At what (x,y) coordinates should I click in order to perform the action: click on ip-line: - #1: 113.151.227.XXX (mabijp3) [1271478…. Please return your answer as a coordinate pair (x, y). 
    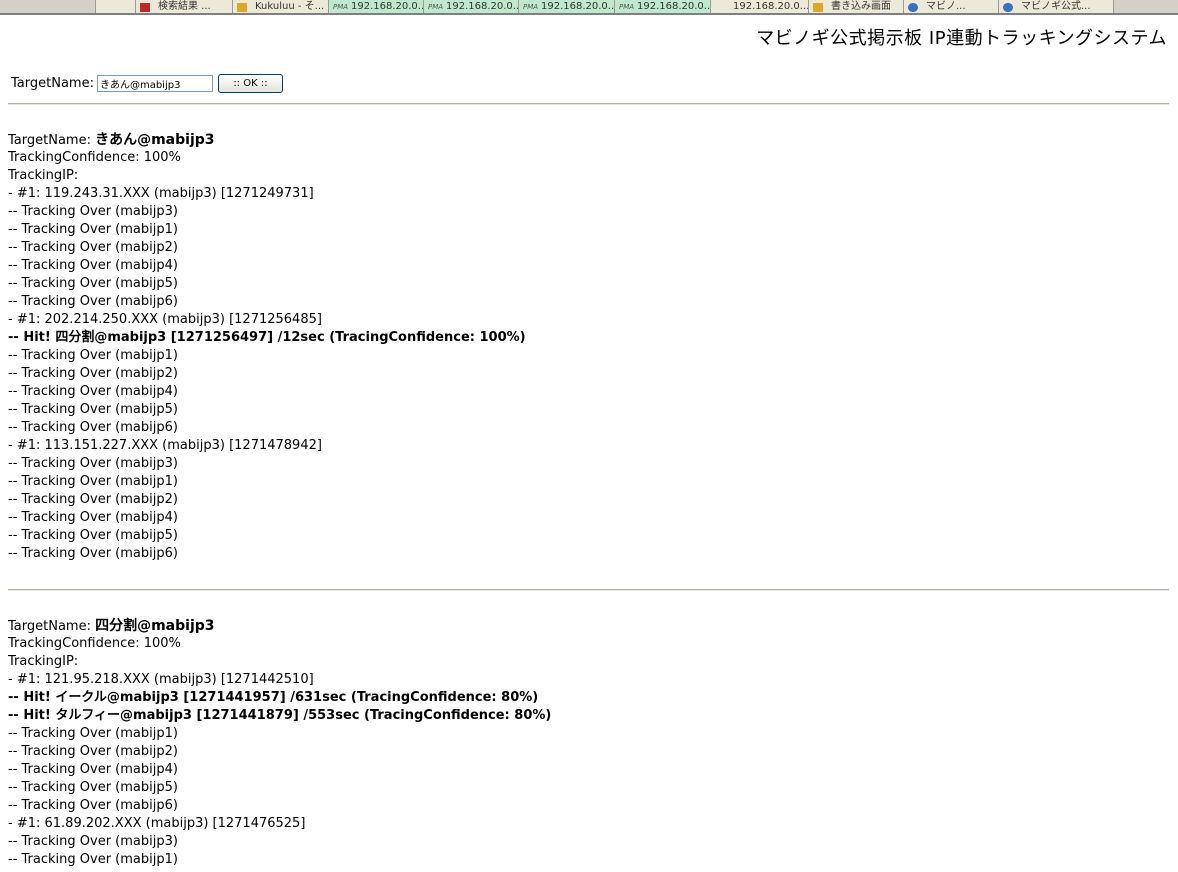
    Looking at the image, I should click on (165, 445).